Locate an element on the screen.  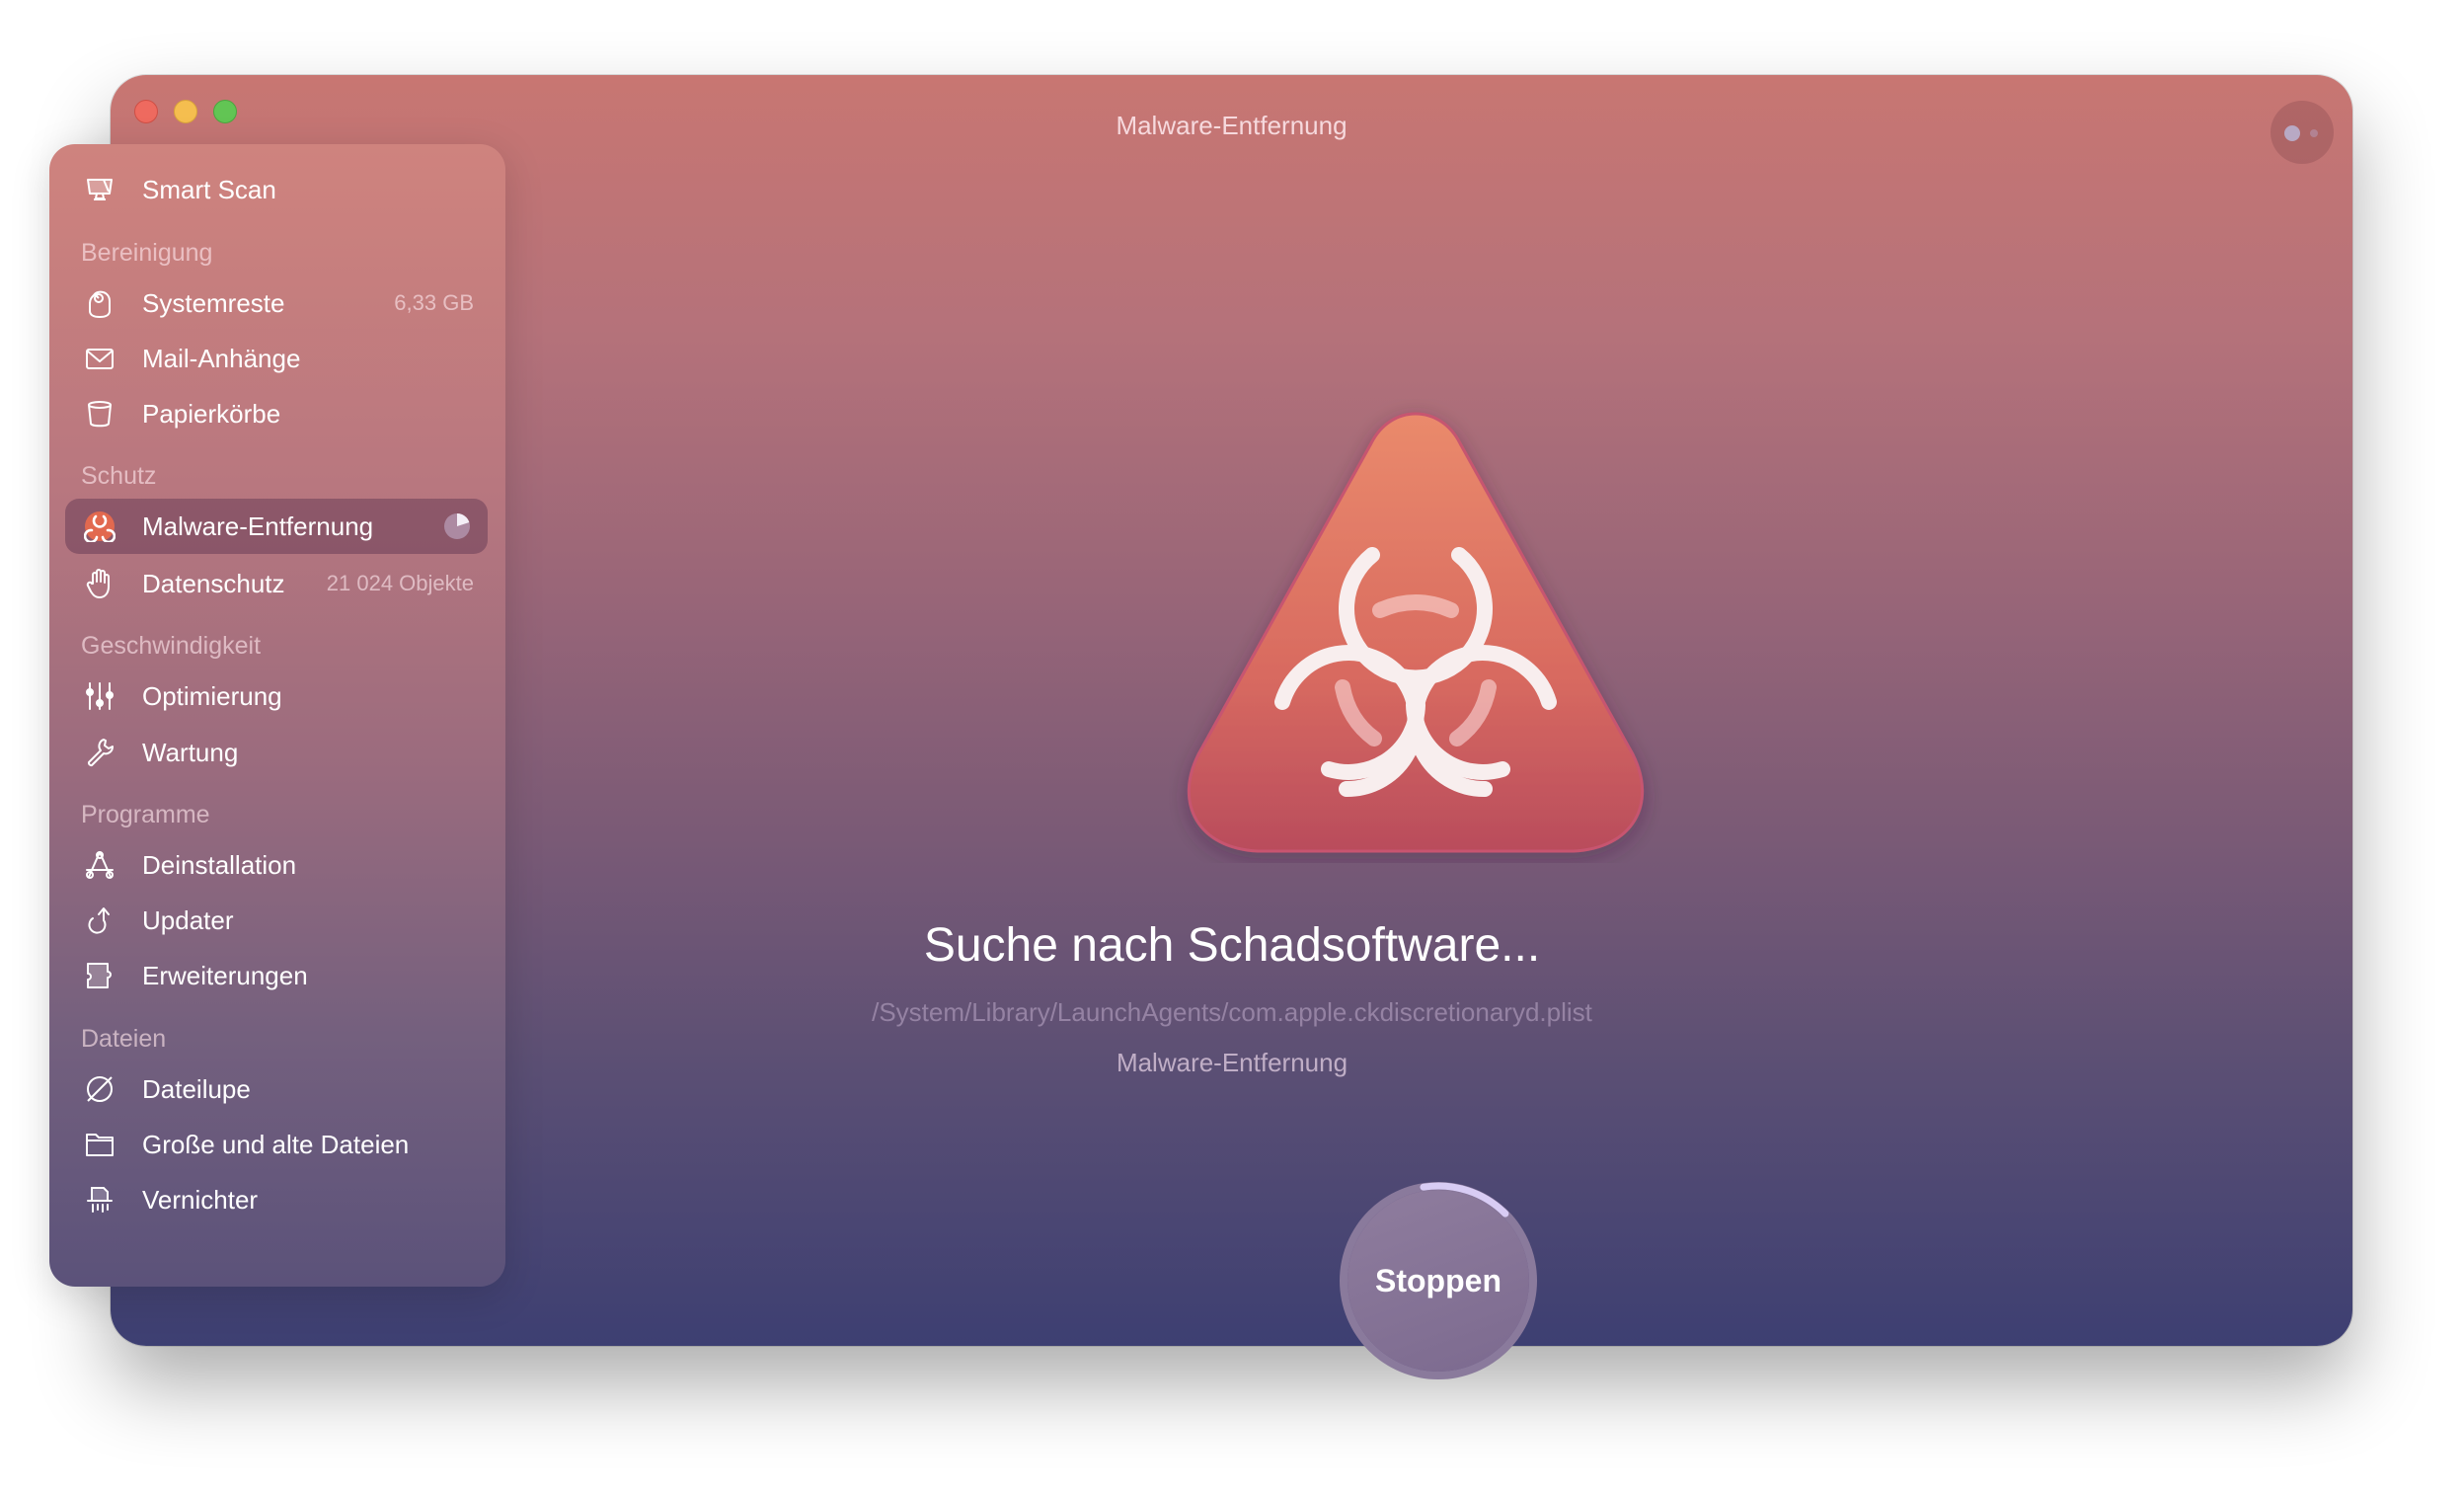
sidebar-item-label: Systemreste is located at coordinates (213, 303).